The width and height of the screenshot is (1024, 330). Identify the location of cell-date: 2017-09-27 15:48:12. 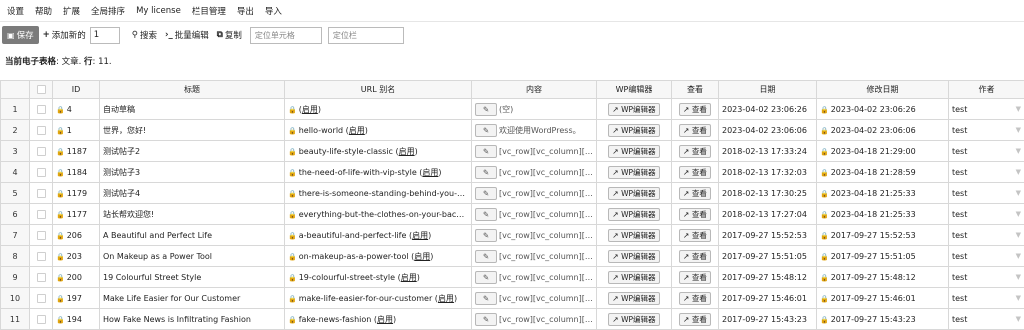
(768, 277).